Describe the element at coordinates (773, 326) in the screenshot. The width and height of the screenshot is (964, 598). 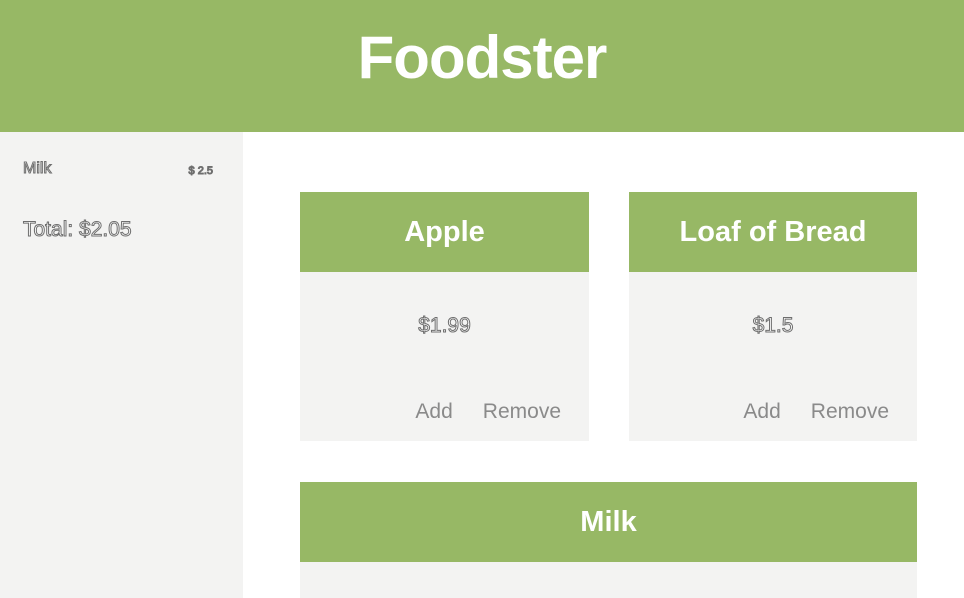
I see `product-price: $1.5` at that location.